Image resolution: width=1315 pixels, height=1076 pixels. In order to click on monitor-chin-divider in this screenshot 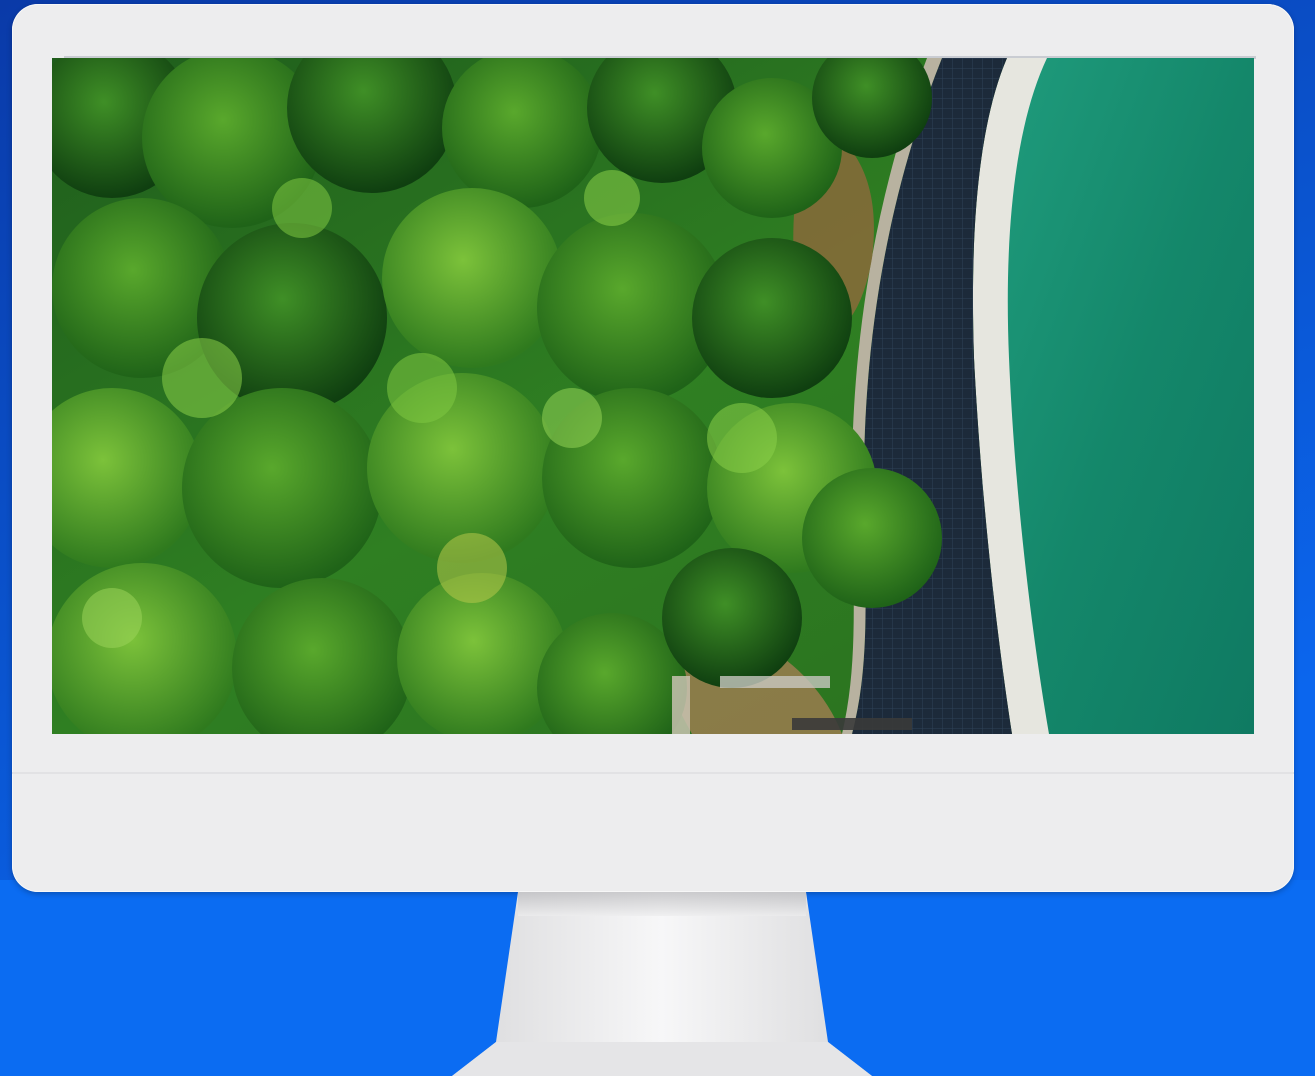, I will do `click(653, 773)`.